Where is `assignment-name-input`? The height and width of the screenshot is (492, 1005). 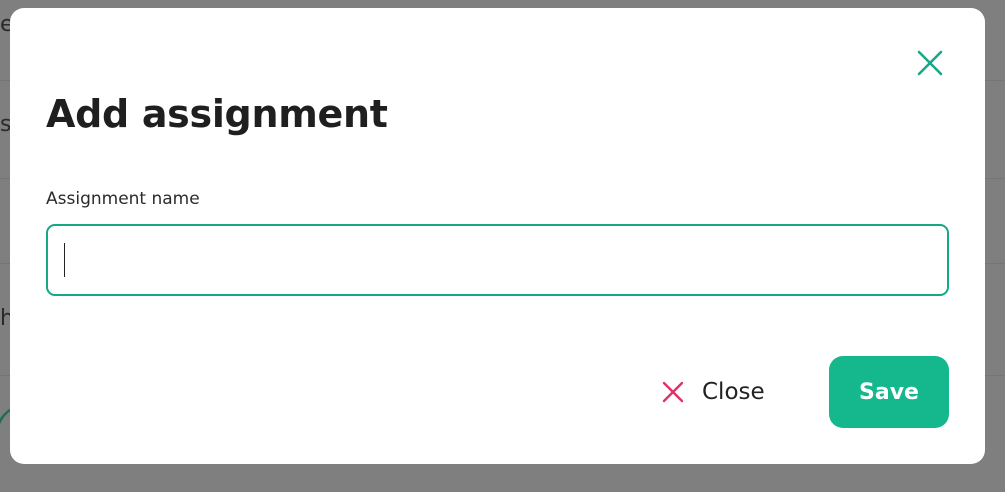 assignment-name-input is located at coordinates (497, 260).